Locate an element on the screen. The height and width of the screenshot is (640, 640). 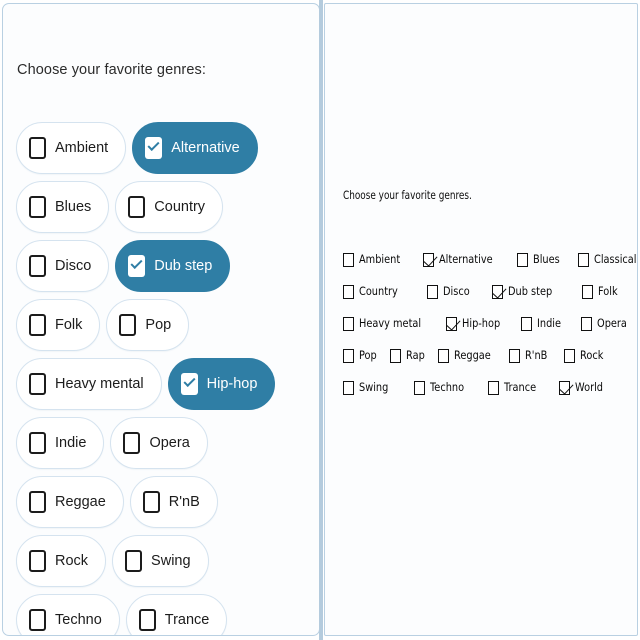
genre-checkbox-item: Ambient is located at coordinates (375, 260).